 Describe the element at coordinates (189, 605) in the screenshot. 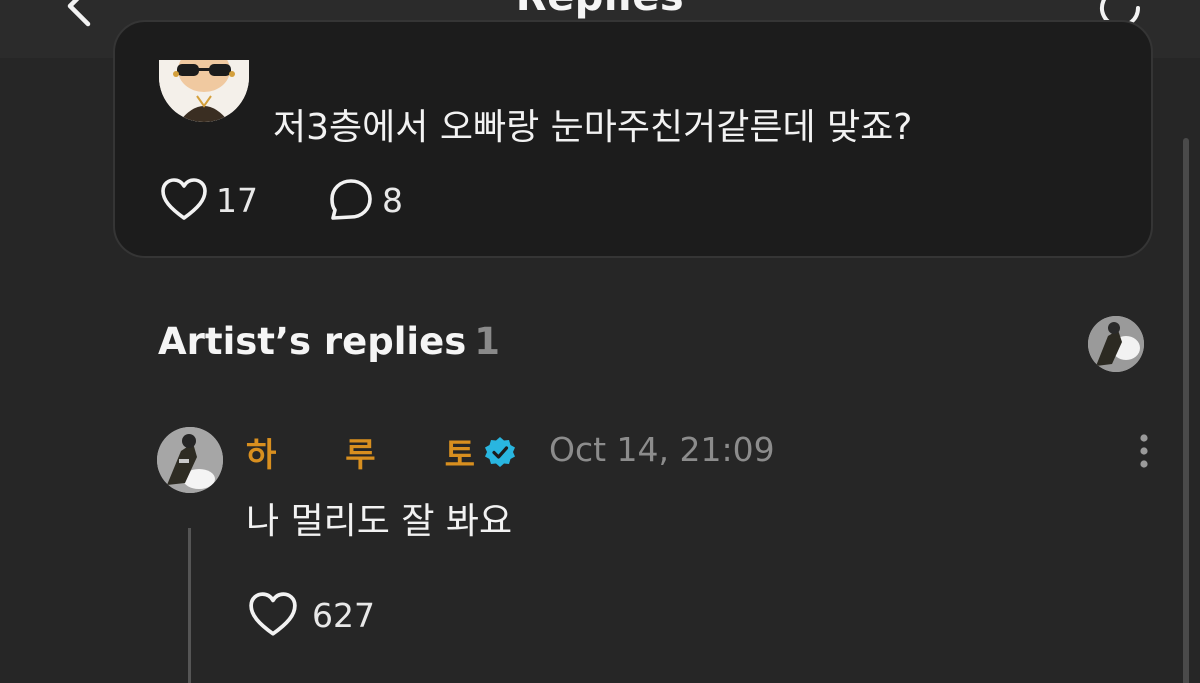

I see `thread-line` at that location.